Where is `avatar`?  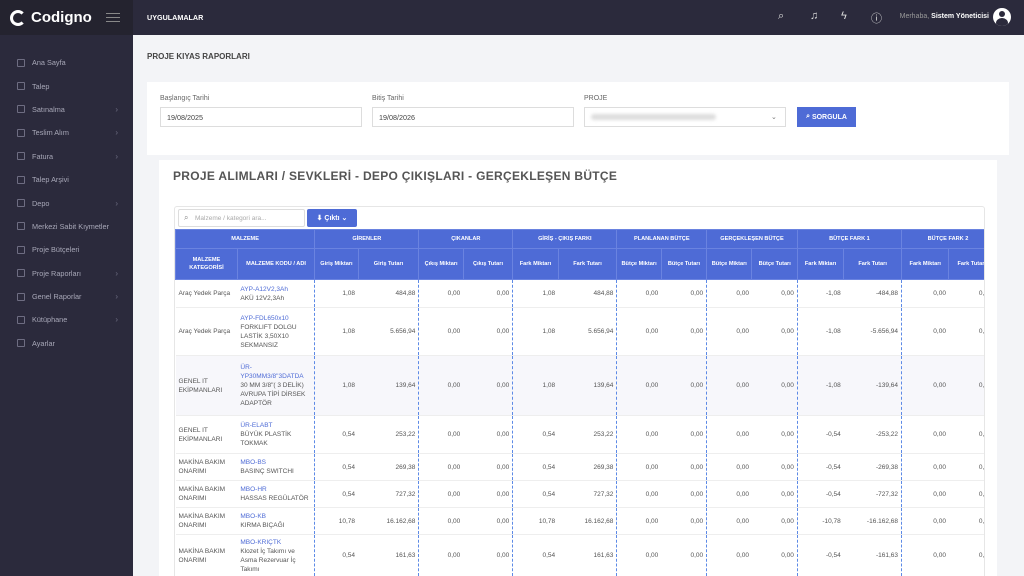
avatar is located at coordinates (1002, 17).